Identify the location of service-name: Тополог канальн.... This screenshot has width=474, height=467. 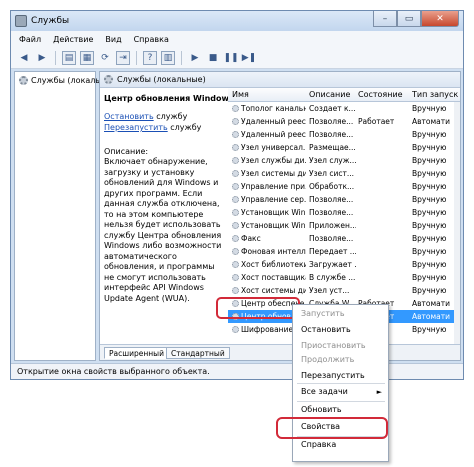
(273, 108).